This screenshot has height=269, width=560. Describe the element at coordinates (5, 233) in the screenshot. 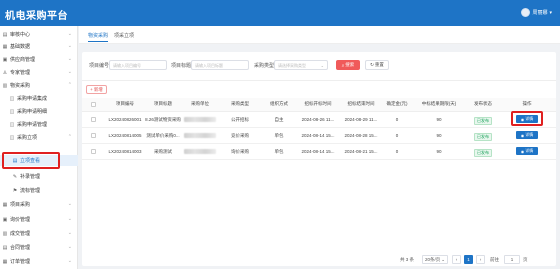

I see `deal-icon: ▥` at that location.